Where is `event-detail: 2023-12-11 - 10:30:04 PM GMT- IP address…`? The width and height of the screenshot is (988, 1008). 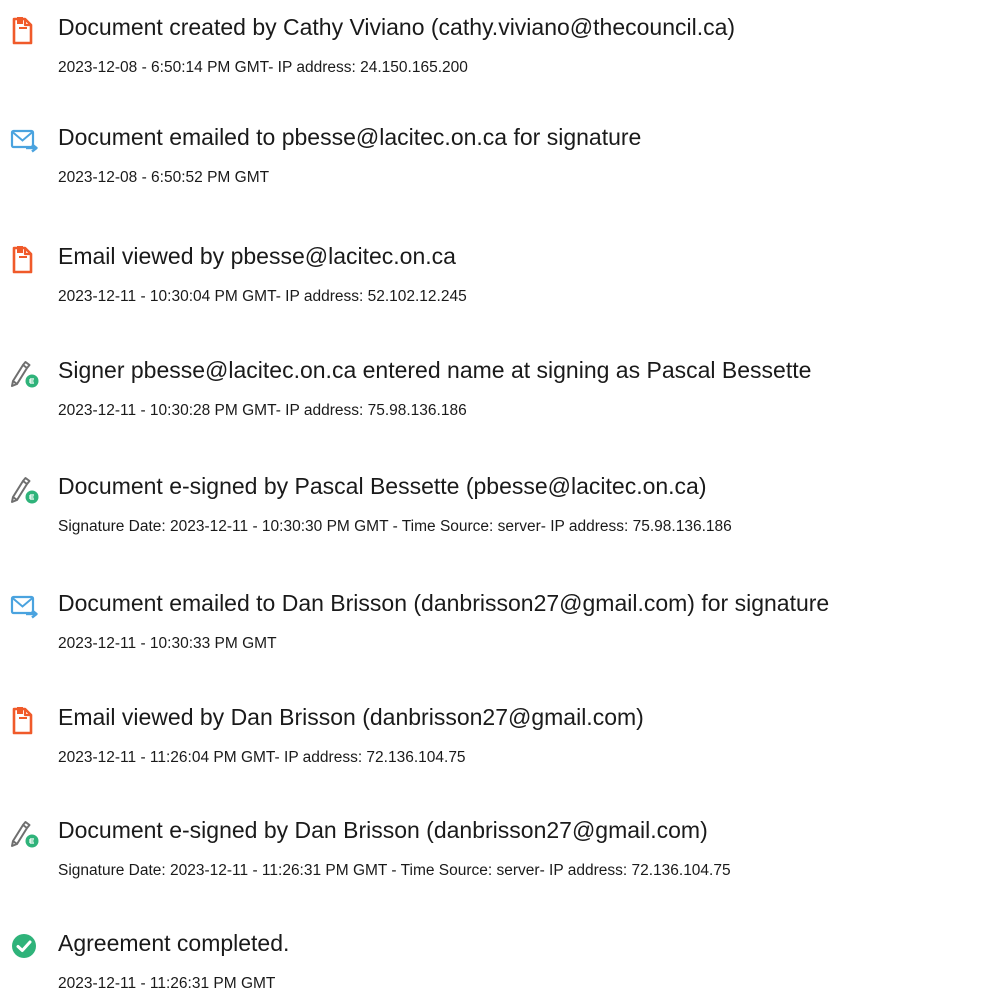
event-detail: 2023-12-11 - 10:30:04 PM GMT- IP address… is located at coordinates (262, 296).